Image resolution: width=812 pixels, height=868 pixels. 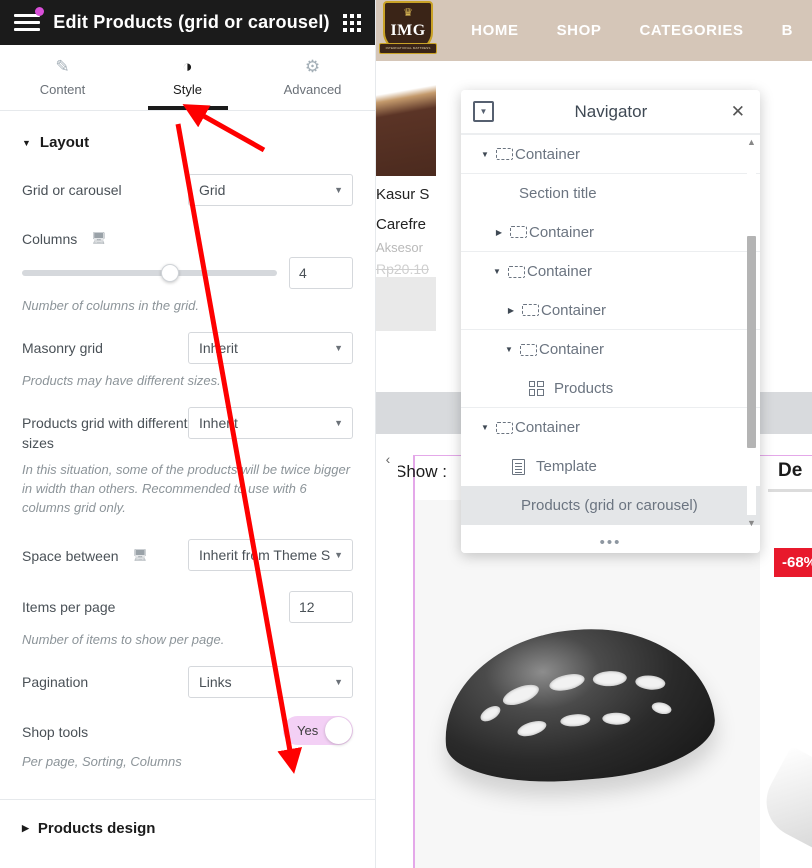 What do you see at coordinates (751, 523) in the screenshot?
I see `scroll-down-icon: ▼` at bounding box center [751, 523].